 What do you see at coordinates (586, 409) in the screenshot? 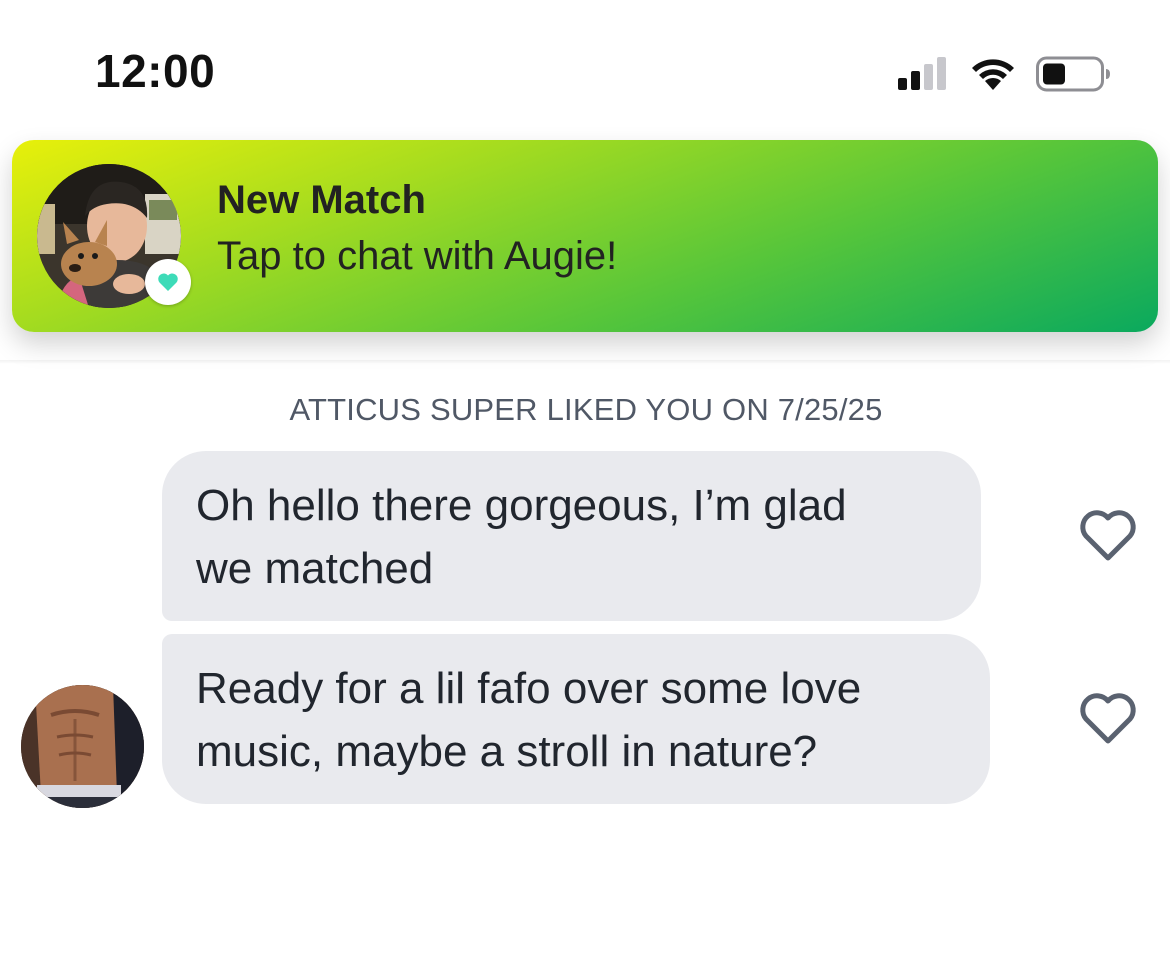
I see `super-like-notice: ATTICUS SUPER LIKED YOU ON 7/25/25` at bounding box center [586, 409].